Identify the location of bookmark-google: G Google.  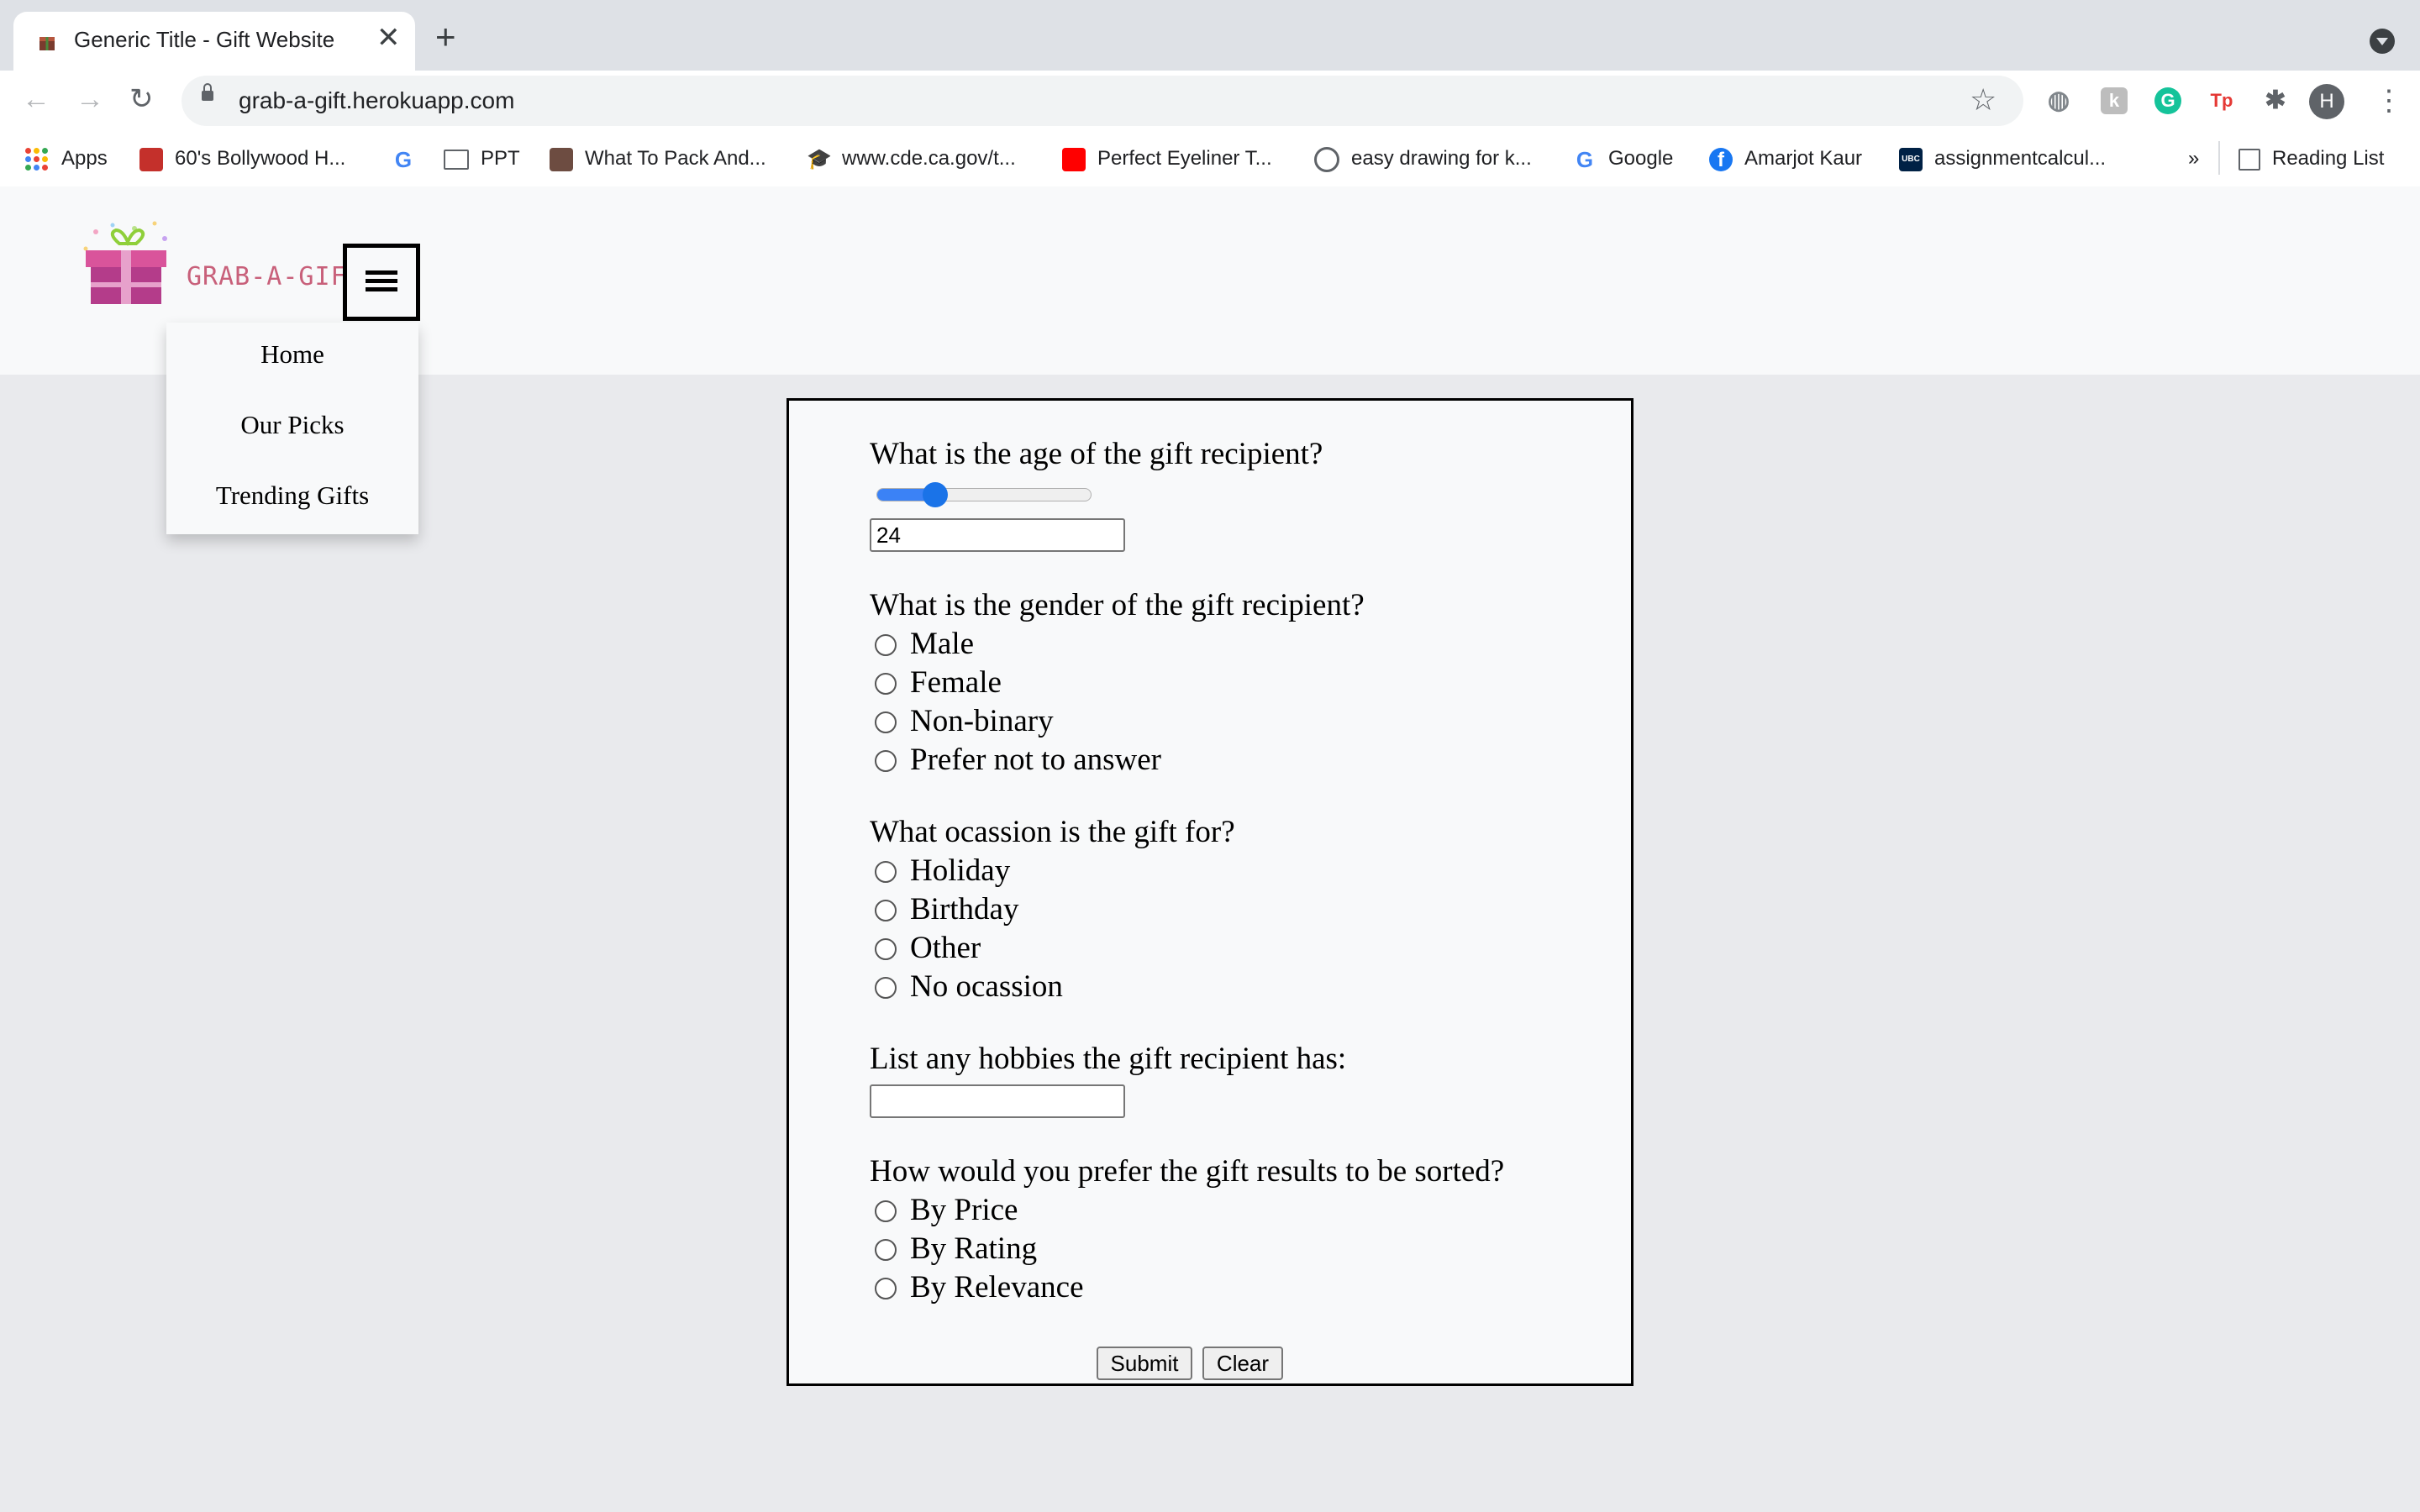
(1623, 158).